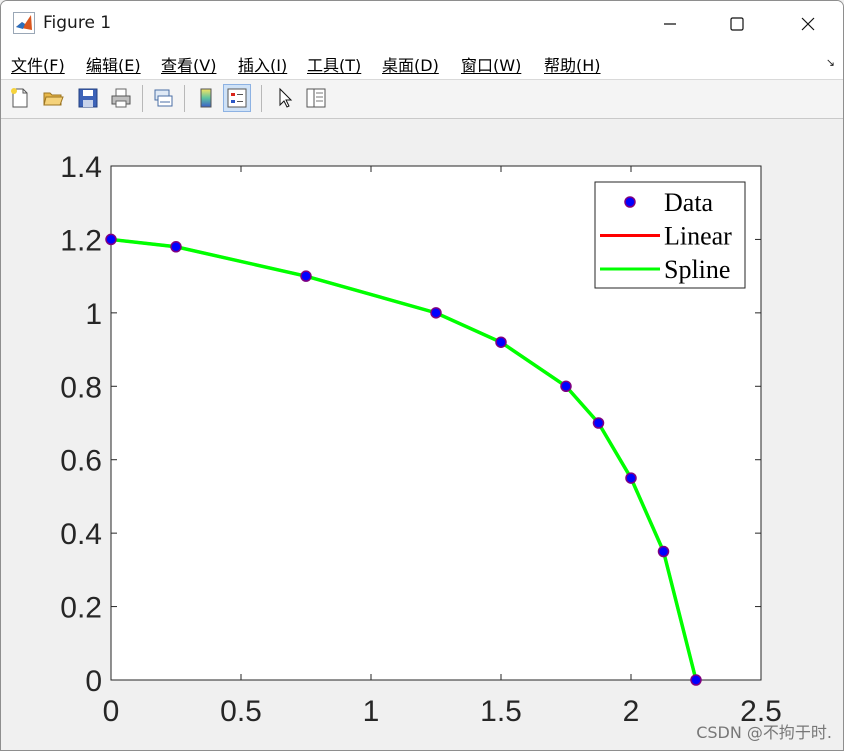 Image resolution: width=844 pixels, height=751 pixels. I want to click on pointer-icon, so click(286, 97).